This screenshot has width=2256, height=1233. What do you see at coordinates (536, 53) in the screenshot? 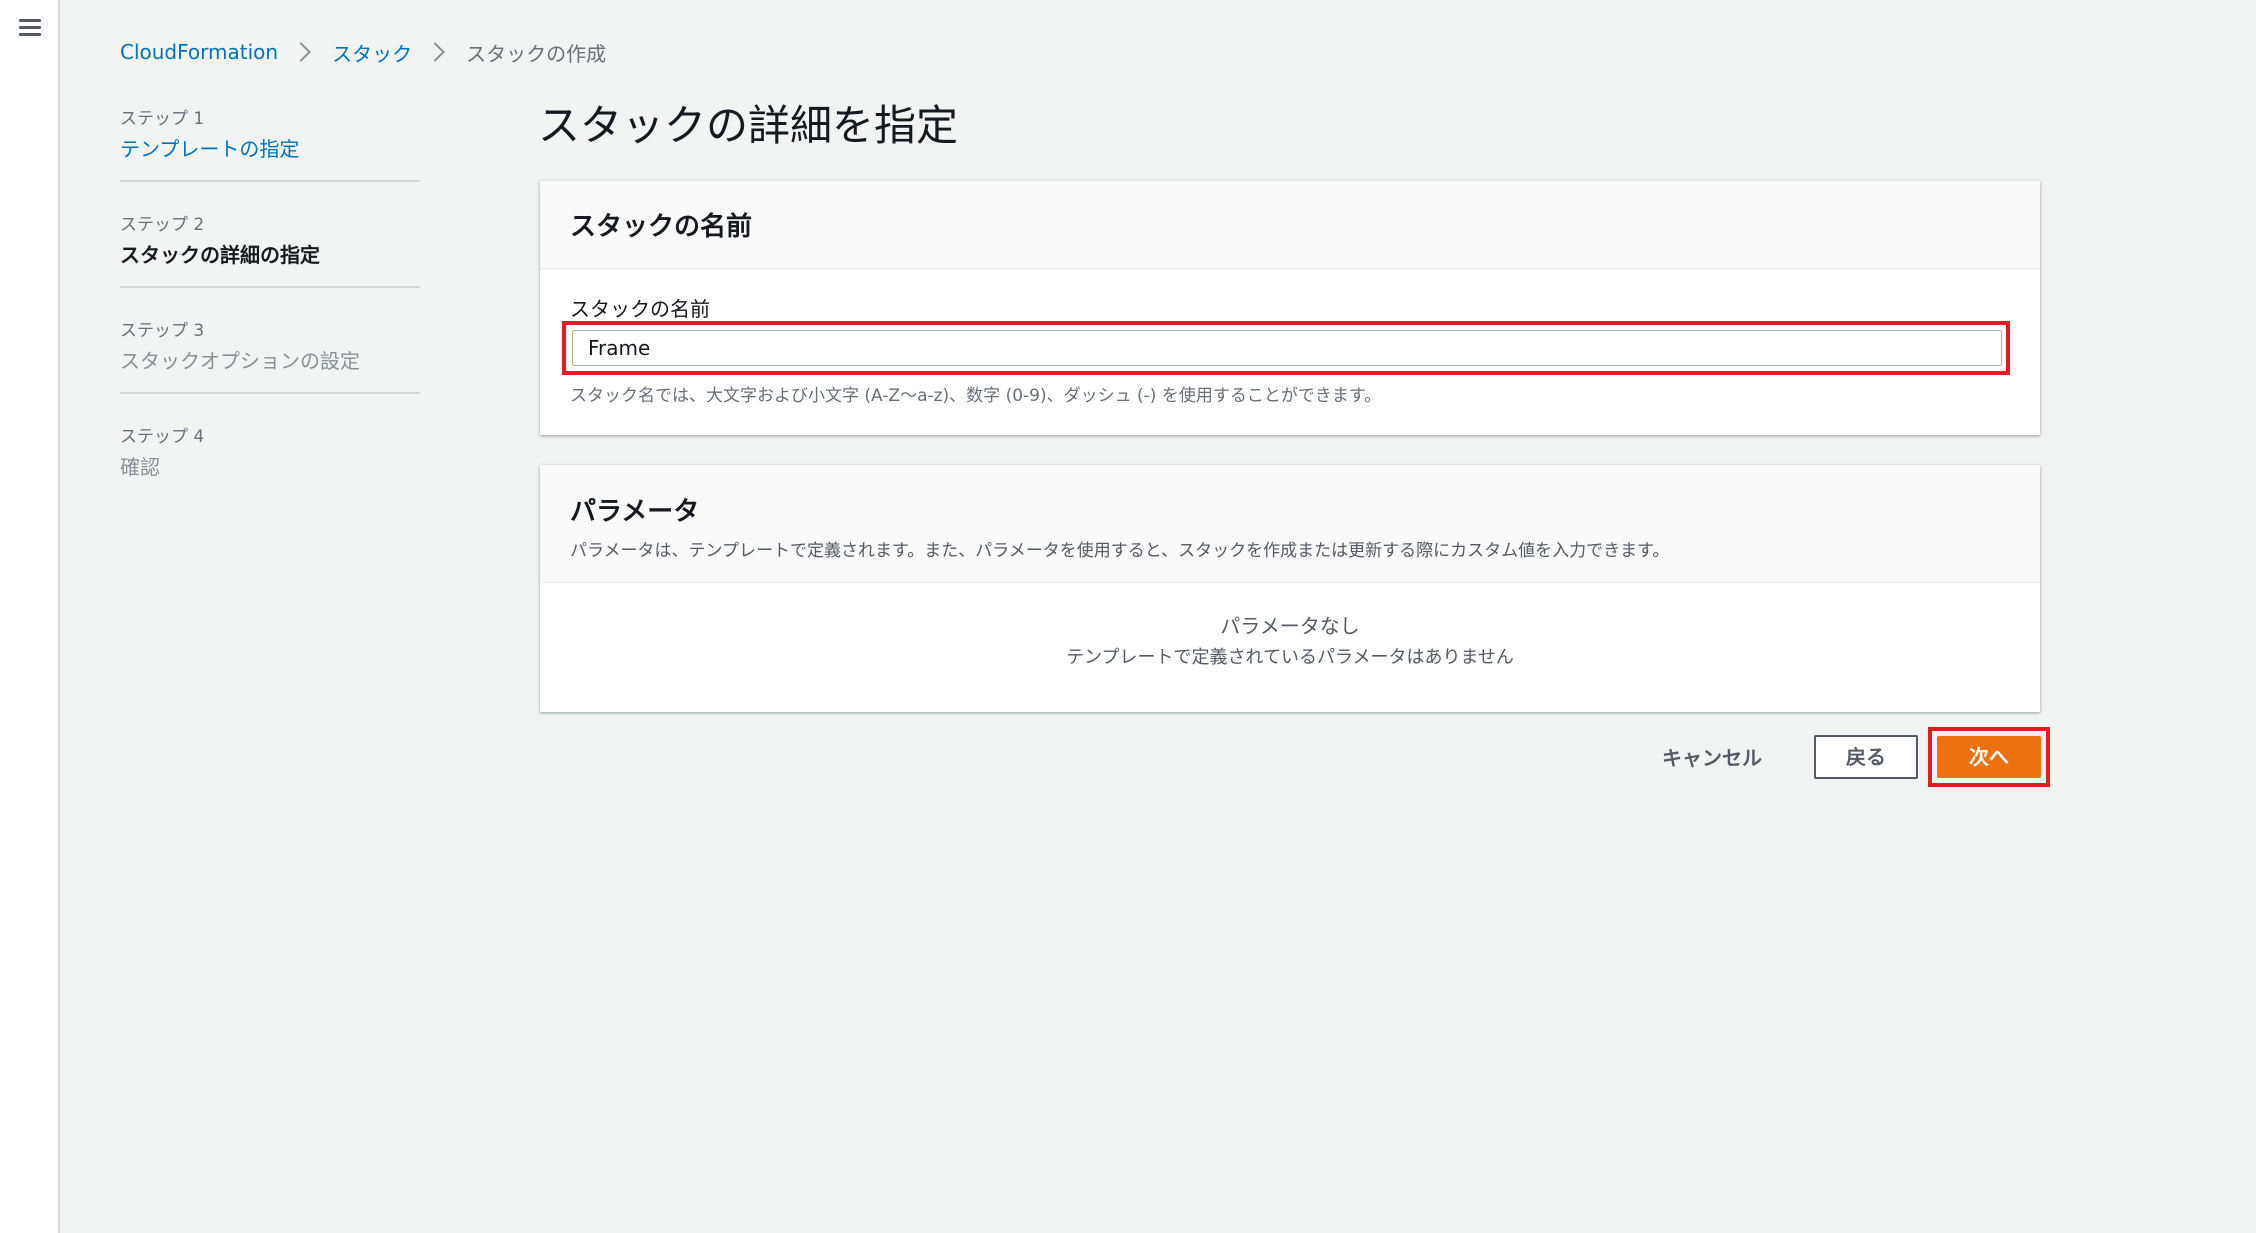
I see `breadcrumb-create-stack: スタックの作成` at bounding box center [536, 53].